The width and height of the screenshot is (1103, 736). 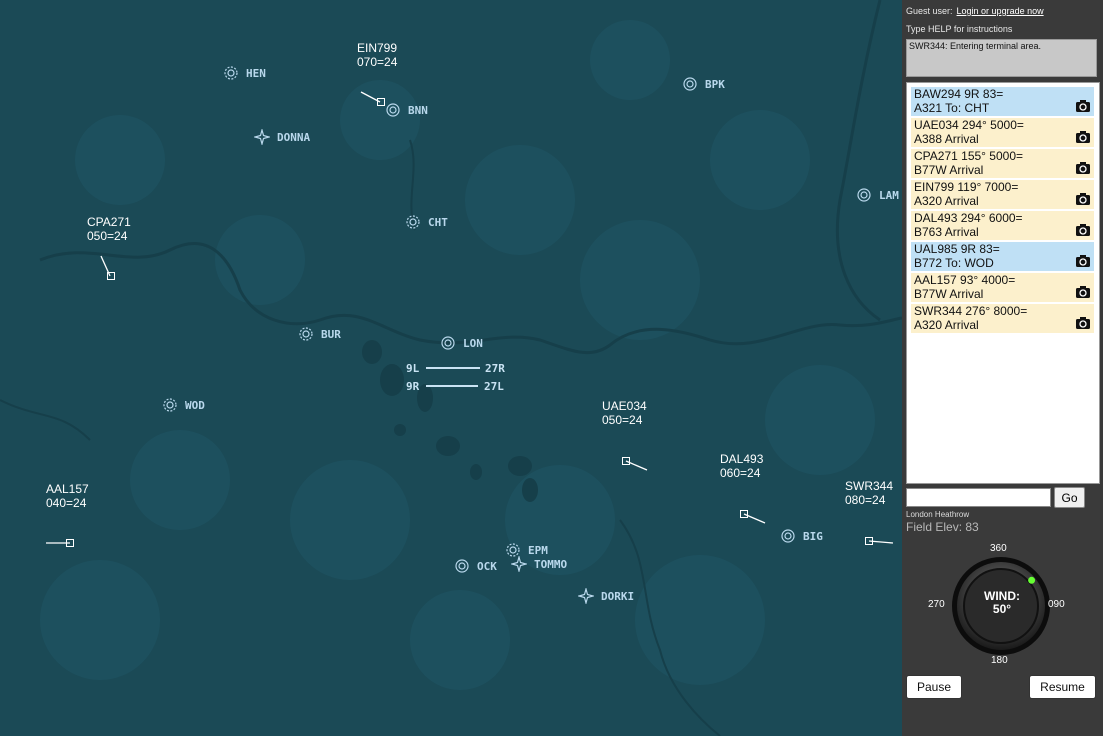 I want to click on fix-lam: LAM, so click(x=877, y=195).